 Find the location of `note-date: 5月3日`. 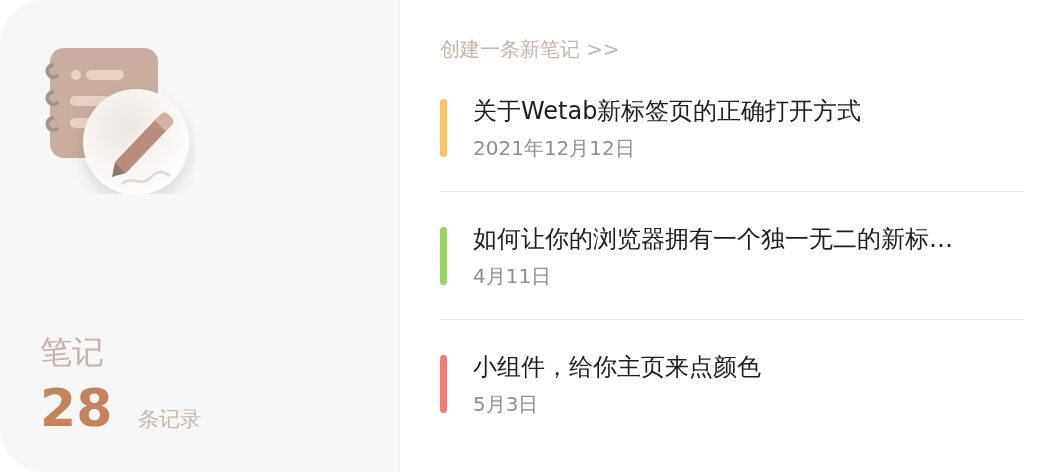

note-date: 5月3日 is located at coordinates (506, 404).